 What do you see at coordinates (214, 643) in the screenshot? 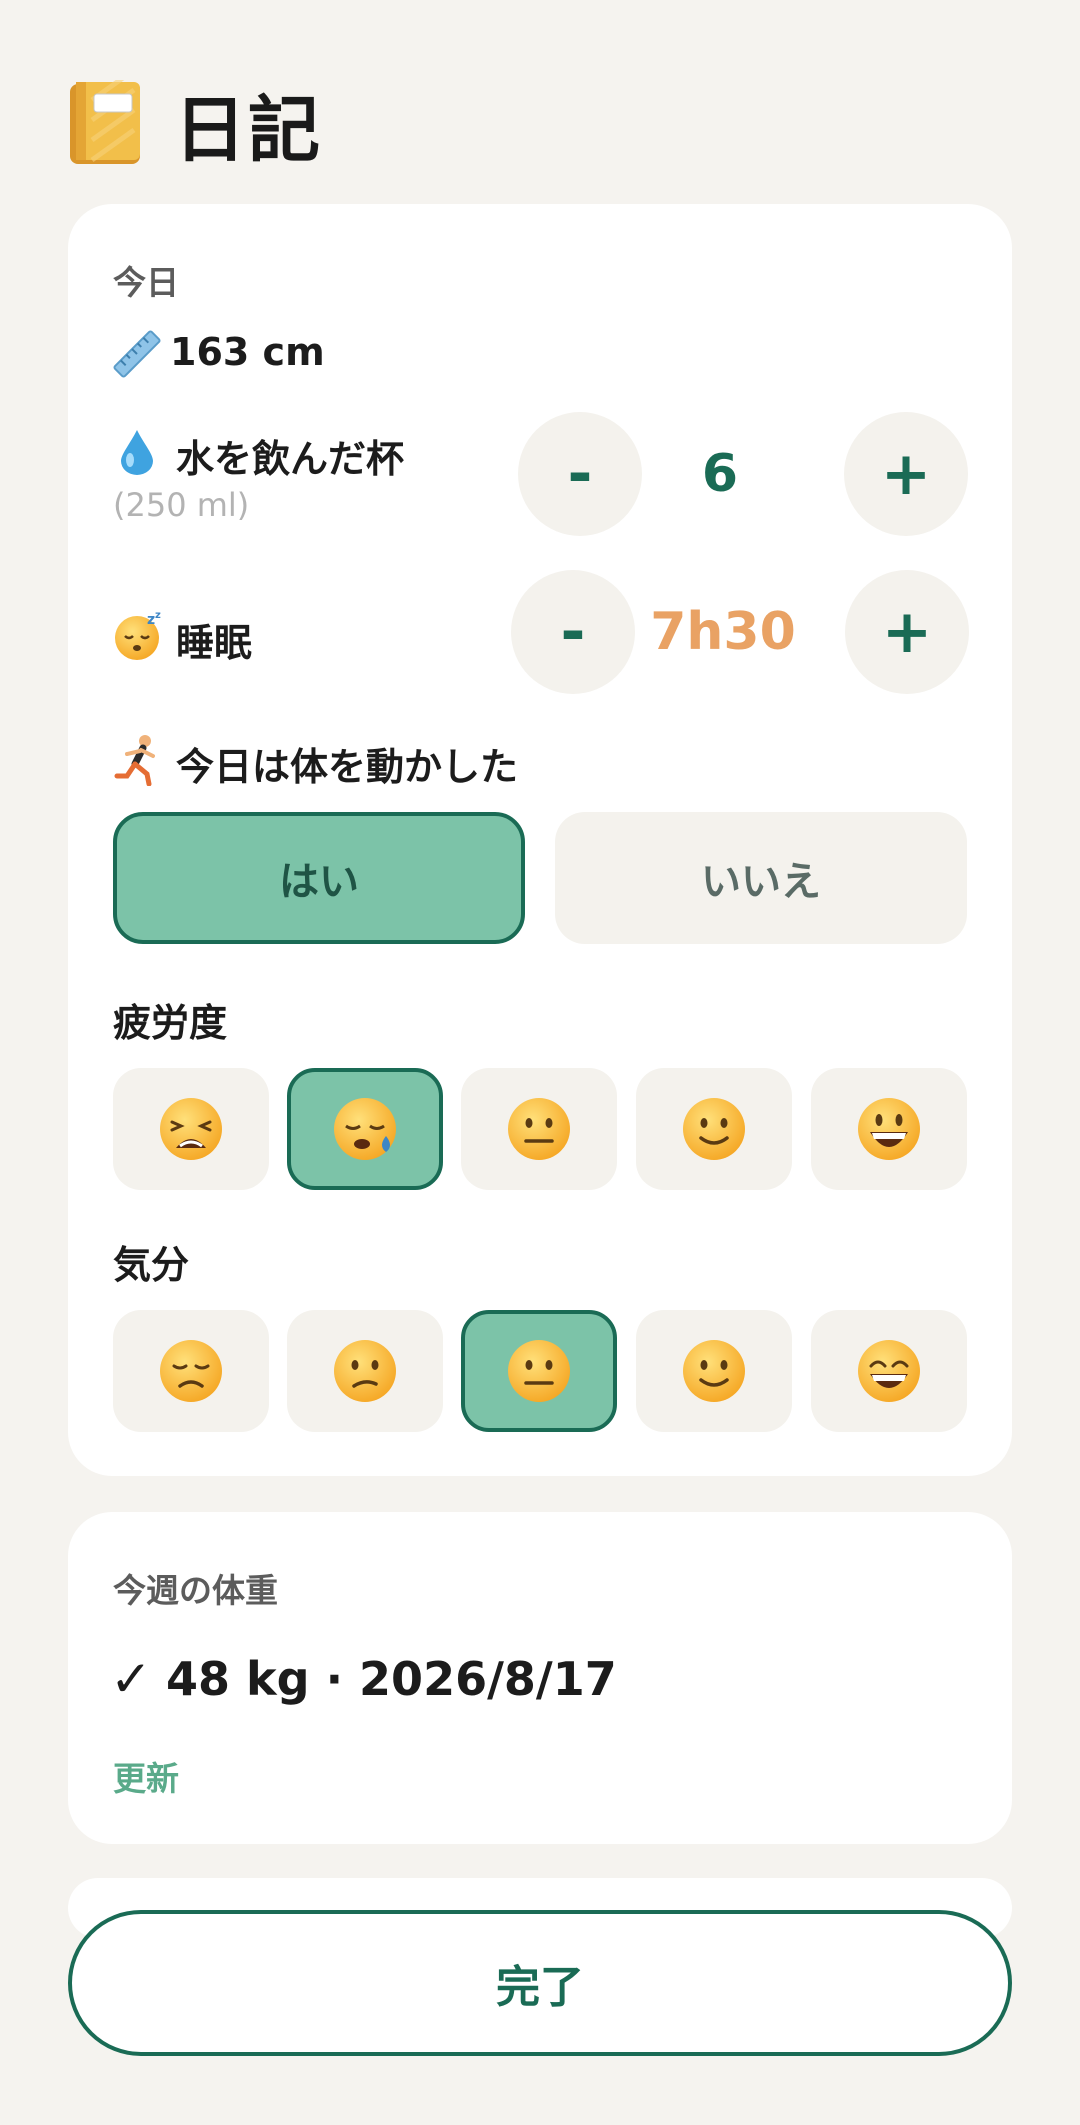
I see `sleep-label: 睡眠` at bounding box center [214, 643].